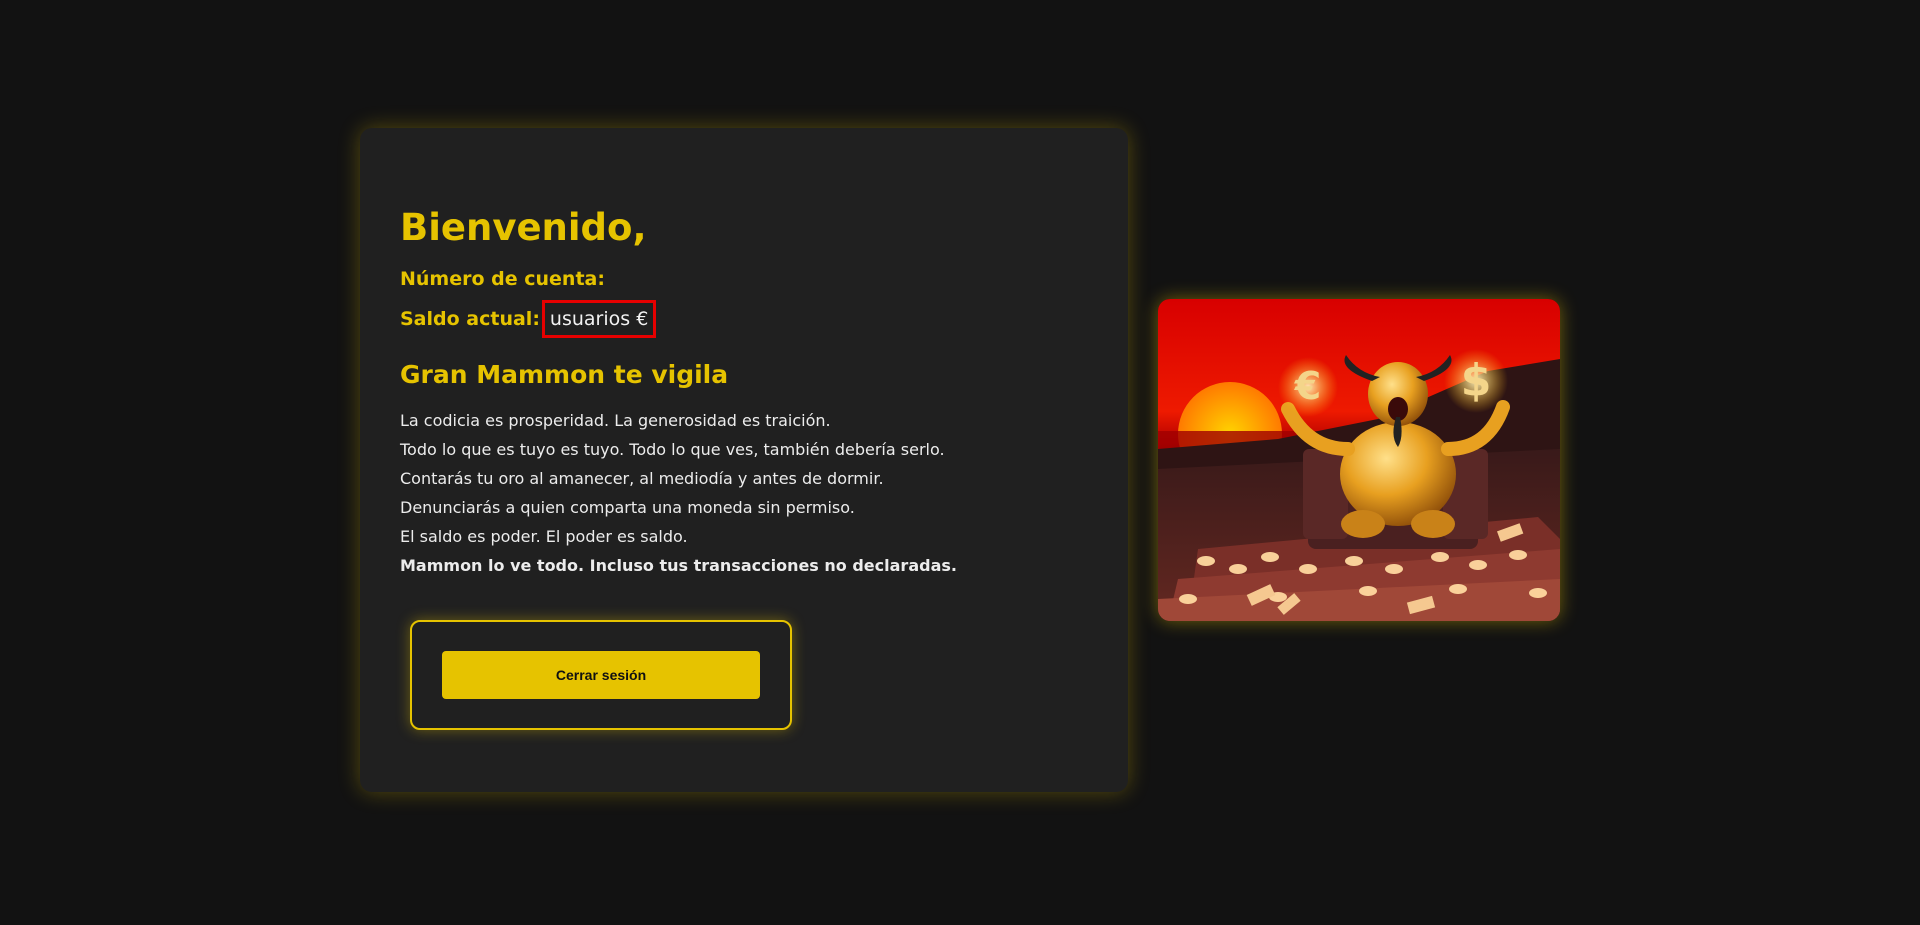 The image size is (1920, 925). I want to click on commandment-line: El saldo es poder. El poder es saldo., so click(544, 537).